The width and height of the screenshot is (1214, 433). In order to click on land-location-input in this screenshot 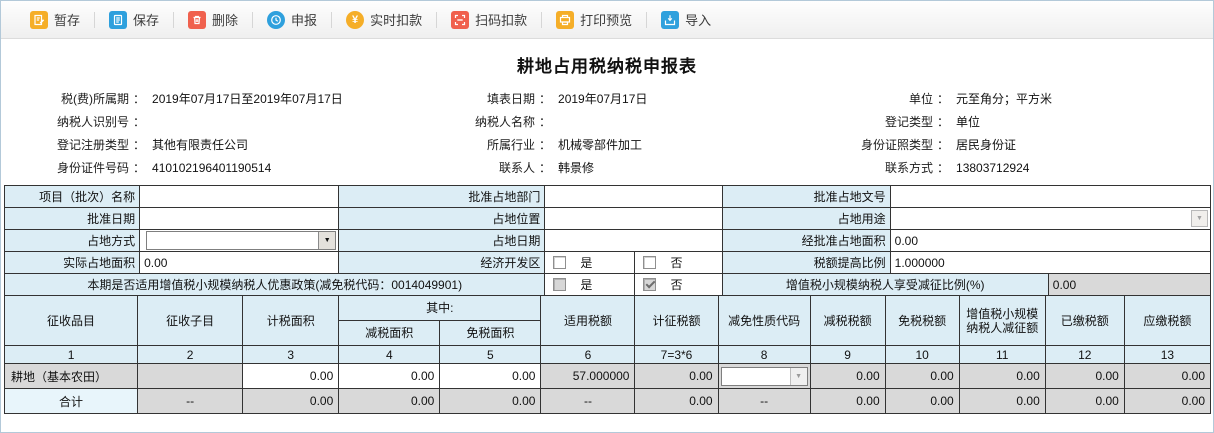, I will do `click(633, 218)`.